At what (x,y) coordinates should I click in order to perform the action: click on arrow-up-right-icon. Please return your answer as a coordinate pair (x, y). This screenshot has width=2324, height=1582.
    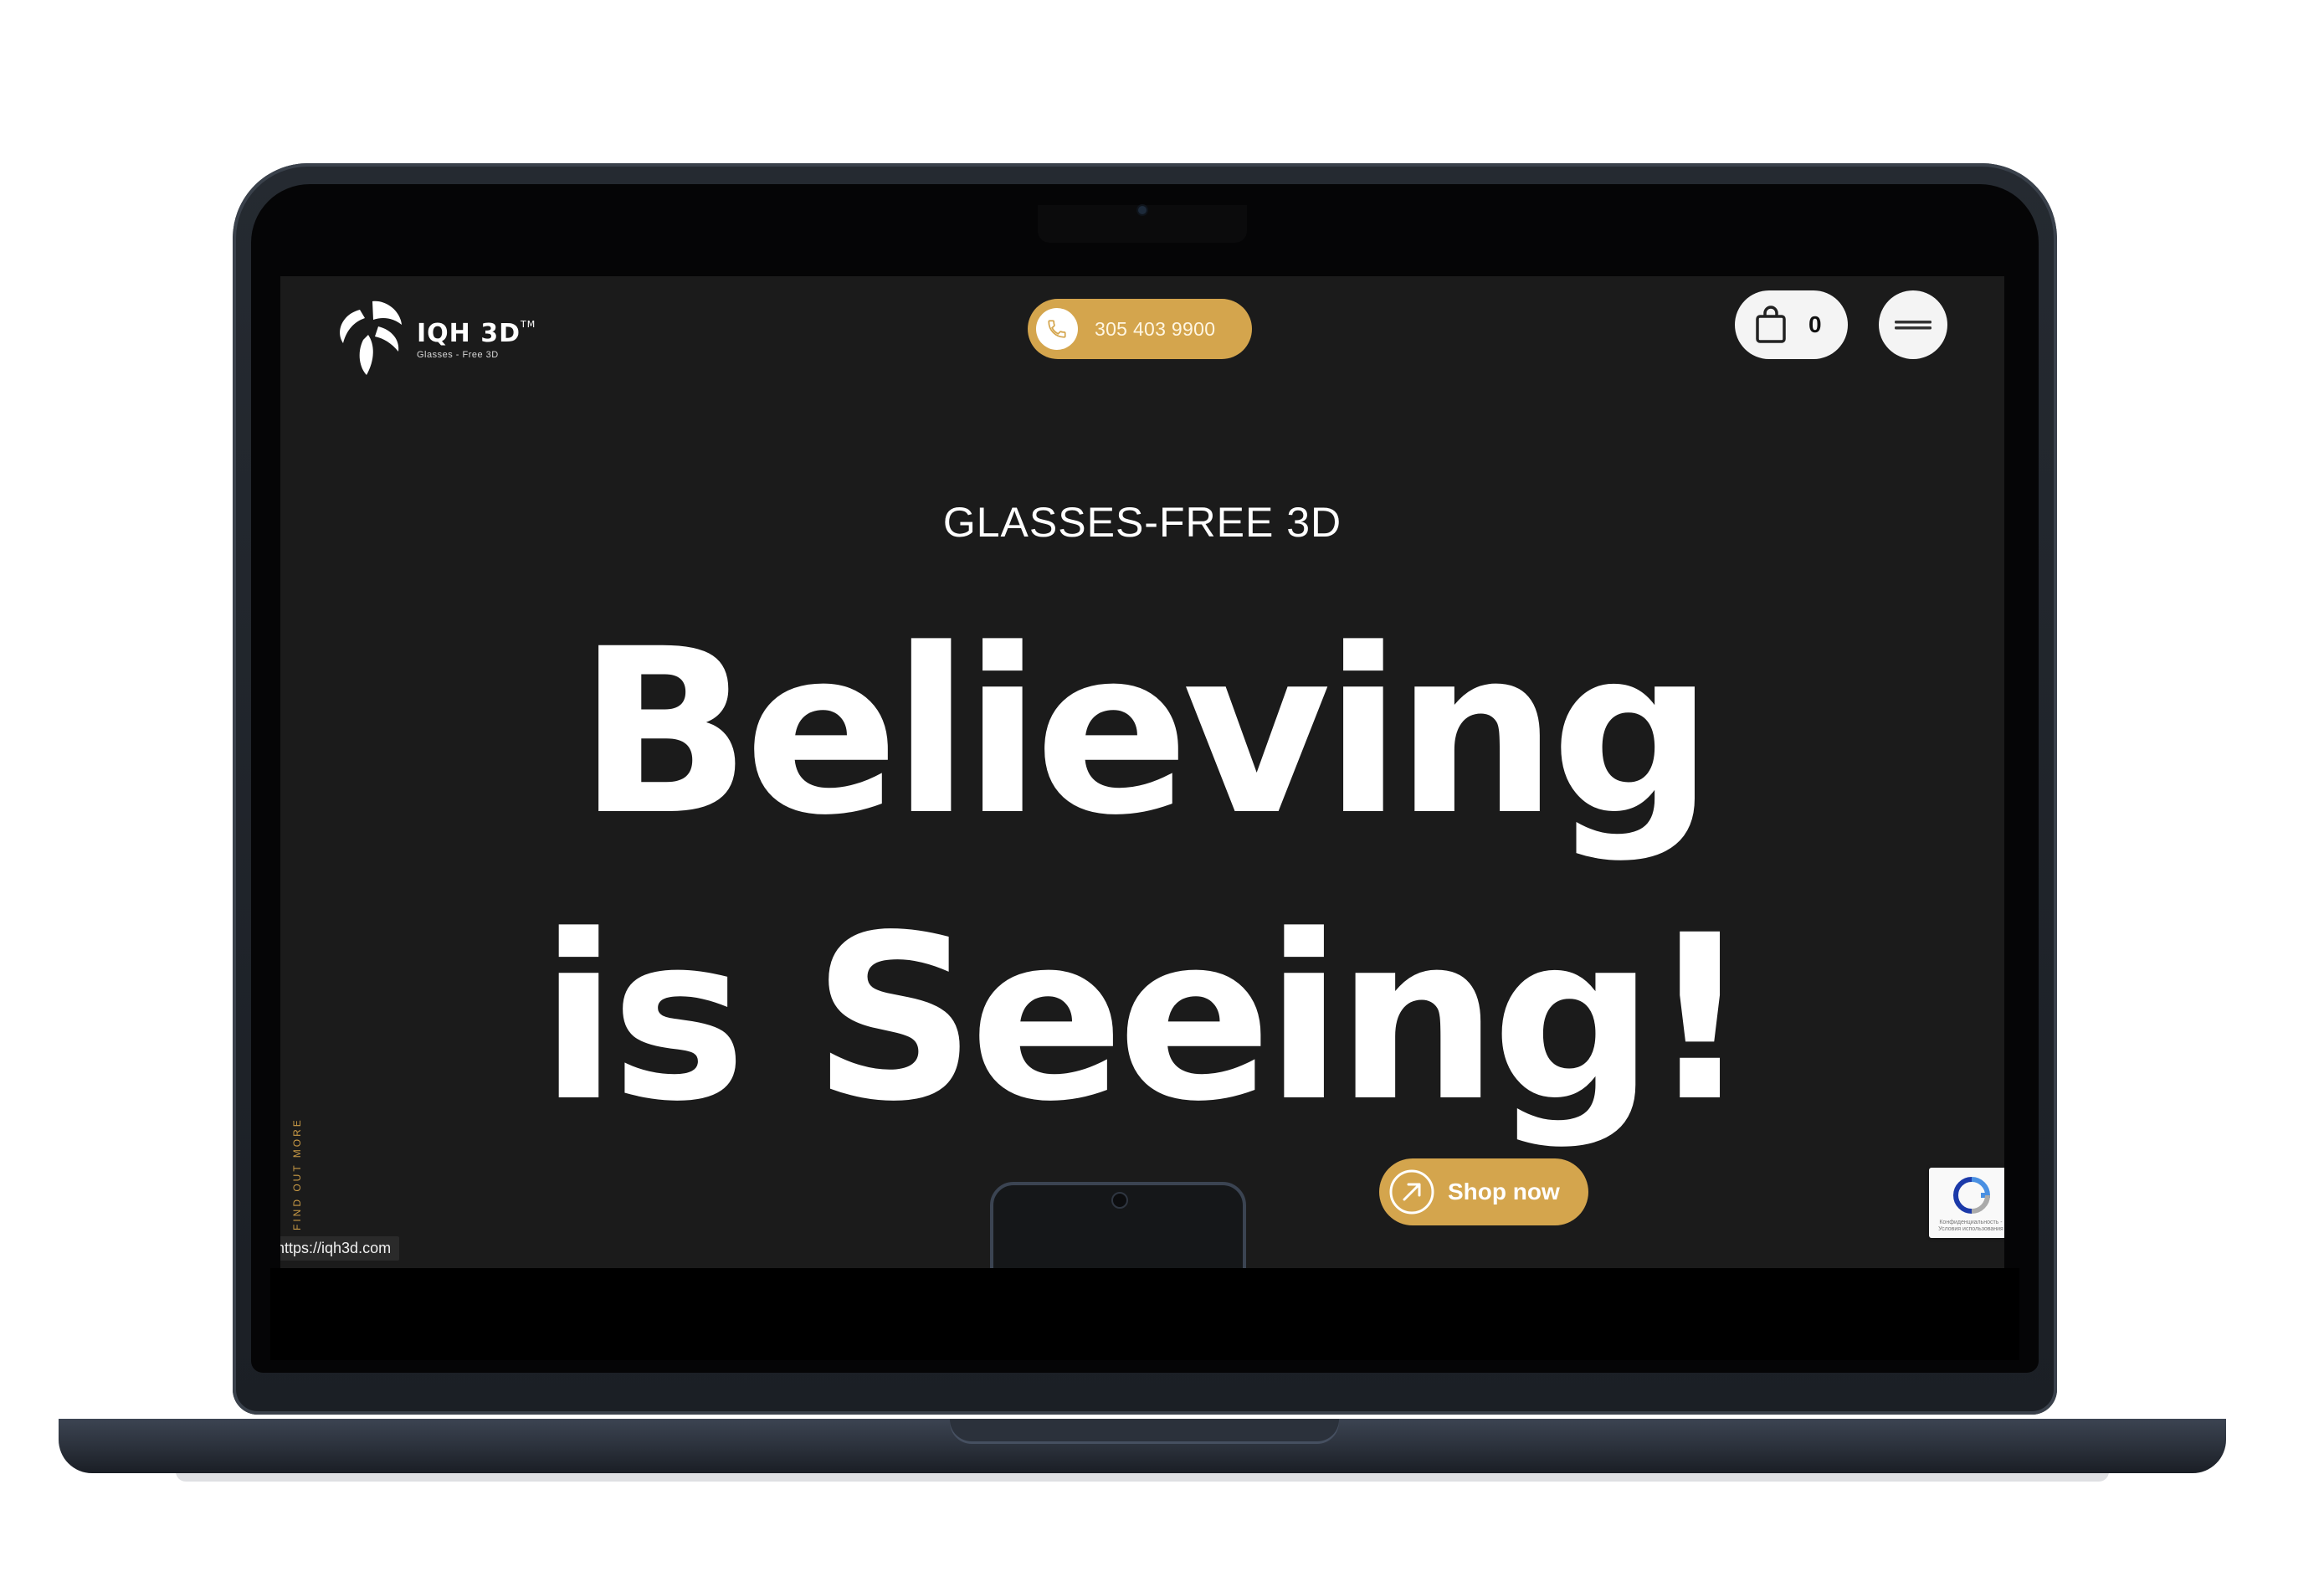
    Looking at the image, I should click on (1411, 1192).